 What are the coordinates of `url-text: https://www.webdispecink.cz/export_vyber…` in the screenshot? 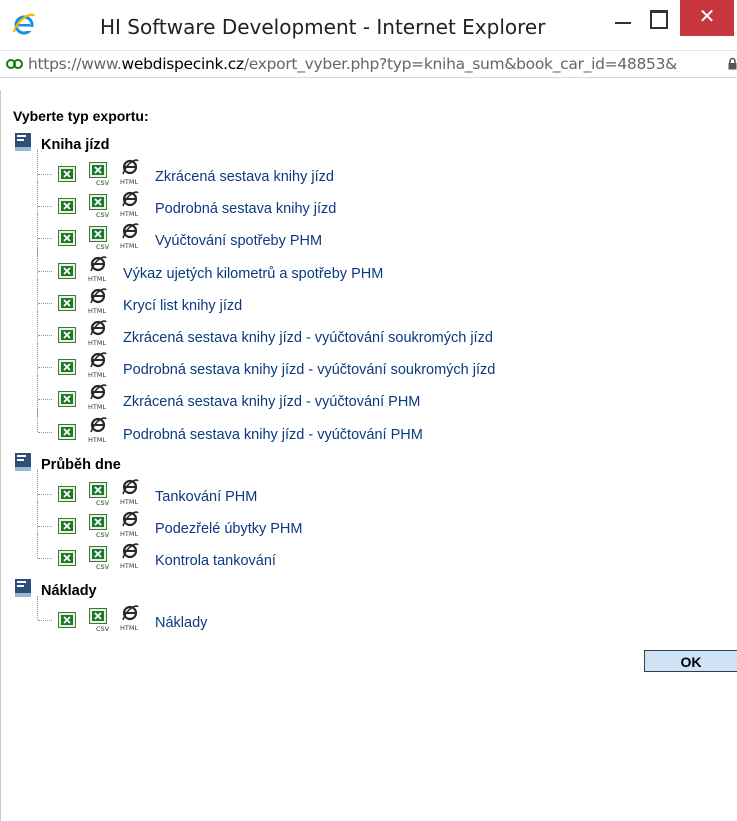 It's located at (352, 64).